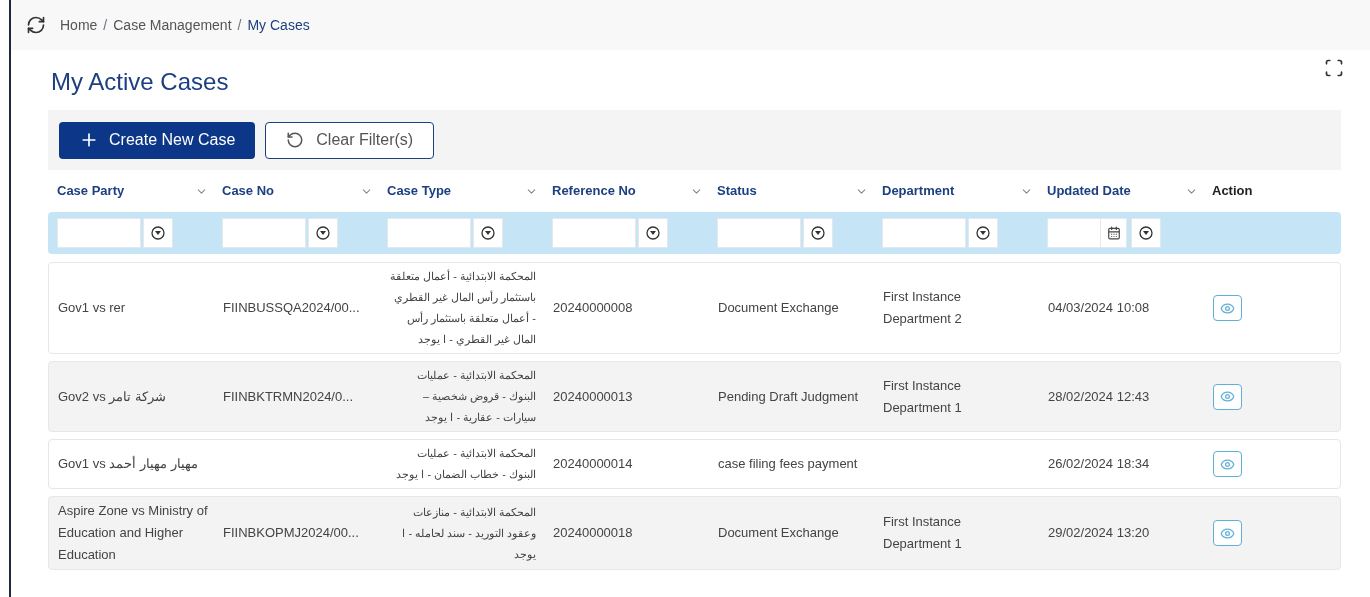 Image resolution: width=1370 pixels, height=597 pixels. I want to click on column-header: Updated Date, so click(1089, 191).